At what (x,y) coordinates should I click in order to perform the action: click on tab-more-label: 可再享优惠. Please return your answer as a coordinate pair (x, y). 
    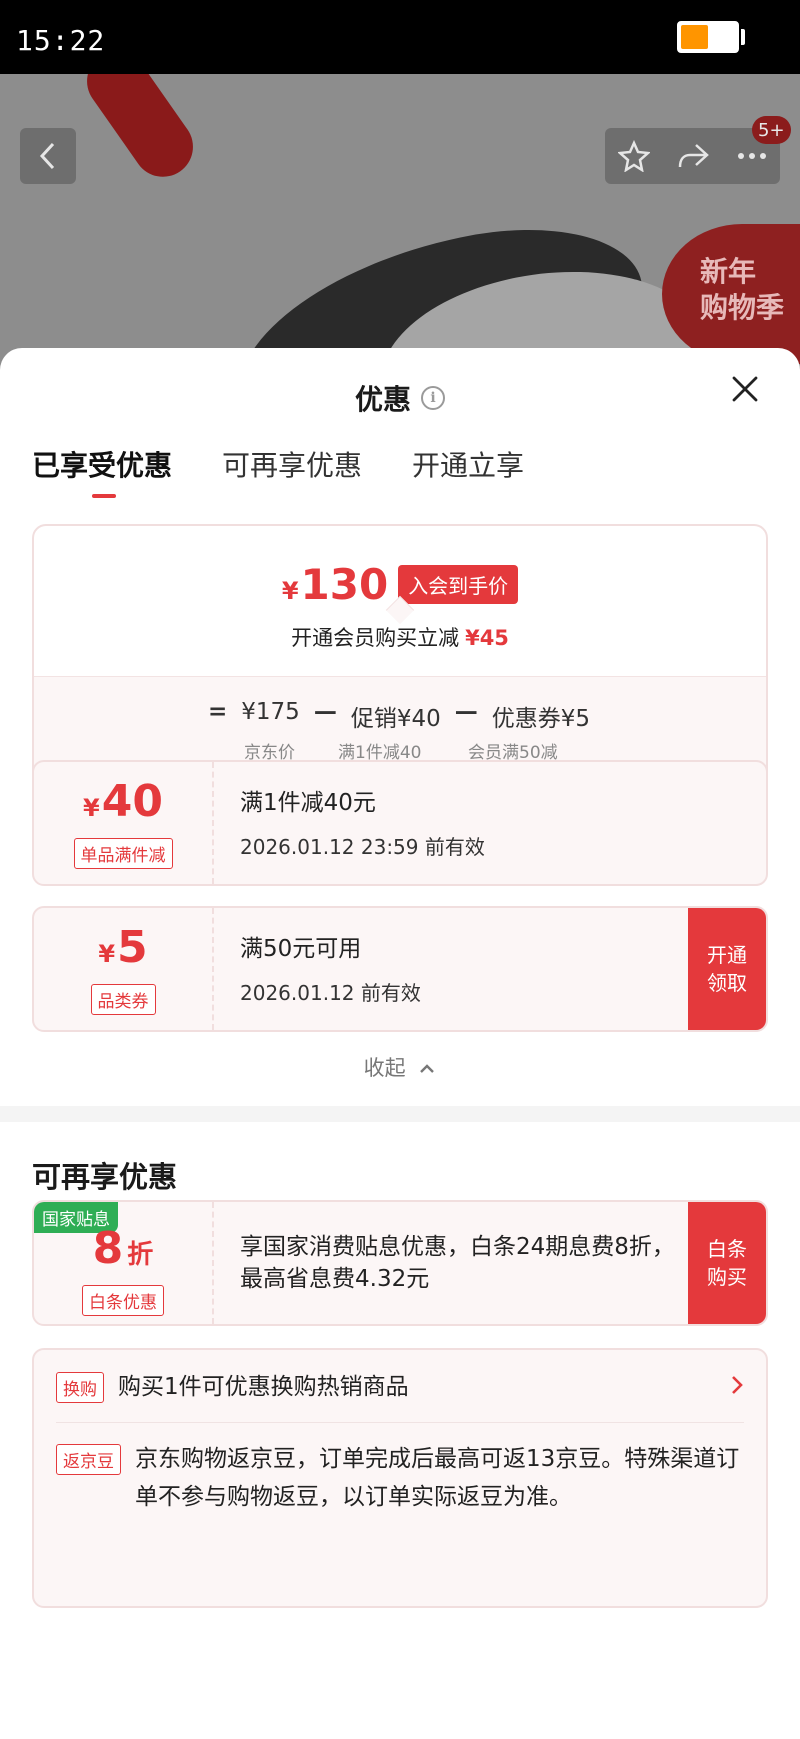
    Looking at the image, I should click on (292, 465).